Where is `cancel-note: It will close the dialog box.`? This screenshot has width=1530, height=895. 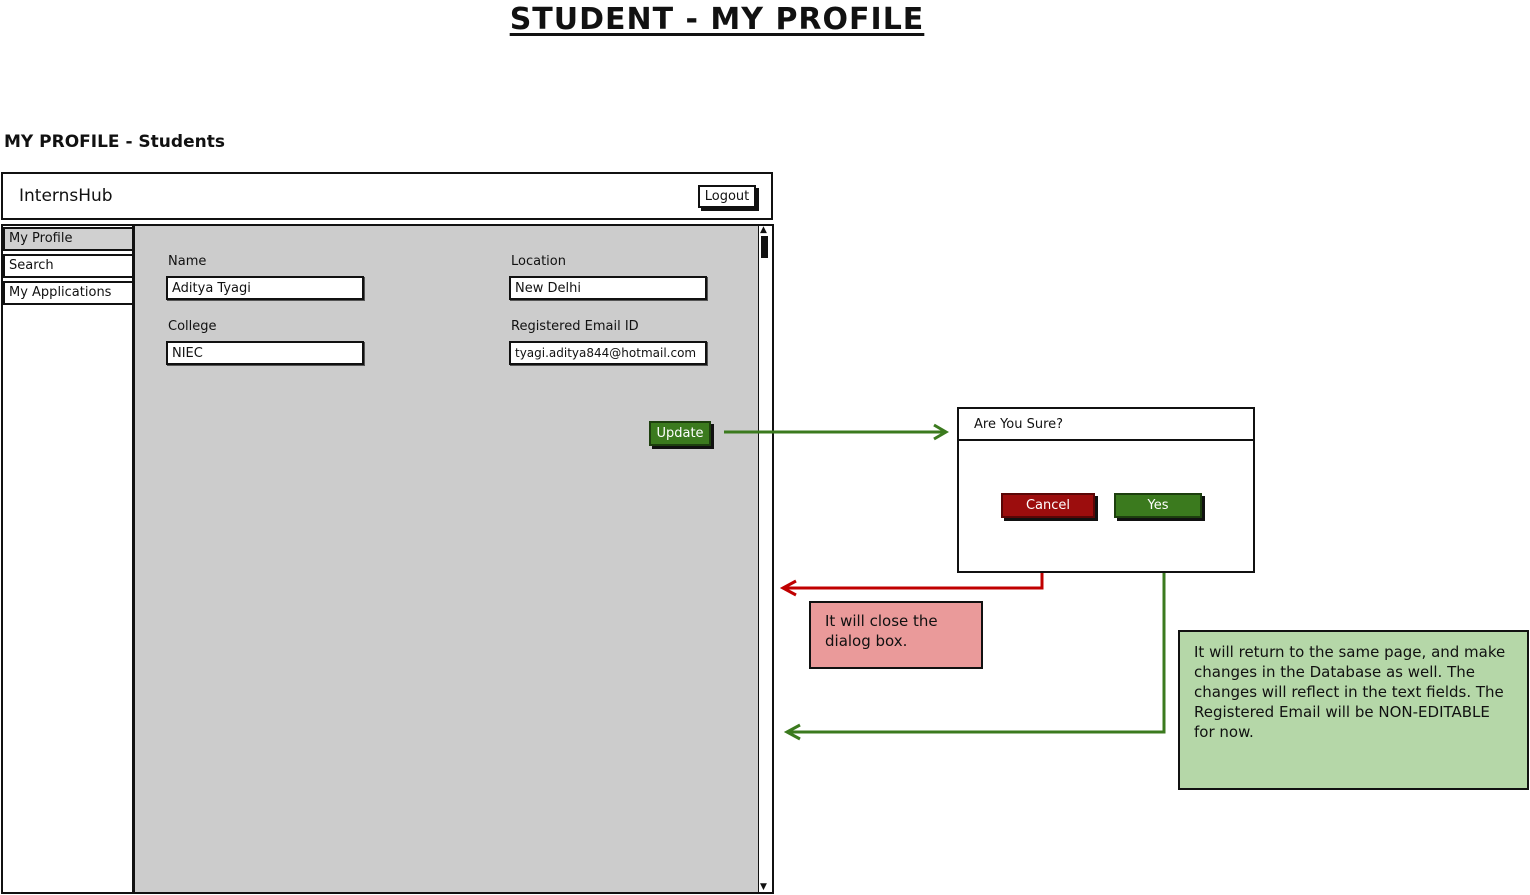
cancel-note: It will close the dialog box. is located at coordinates (896, 635).